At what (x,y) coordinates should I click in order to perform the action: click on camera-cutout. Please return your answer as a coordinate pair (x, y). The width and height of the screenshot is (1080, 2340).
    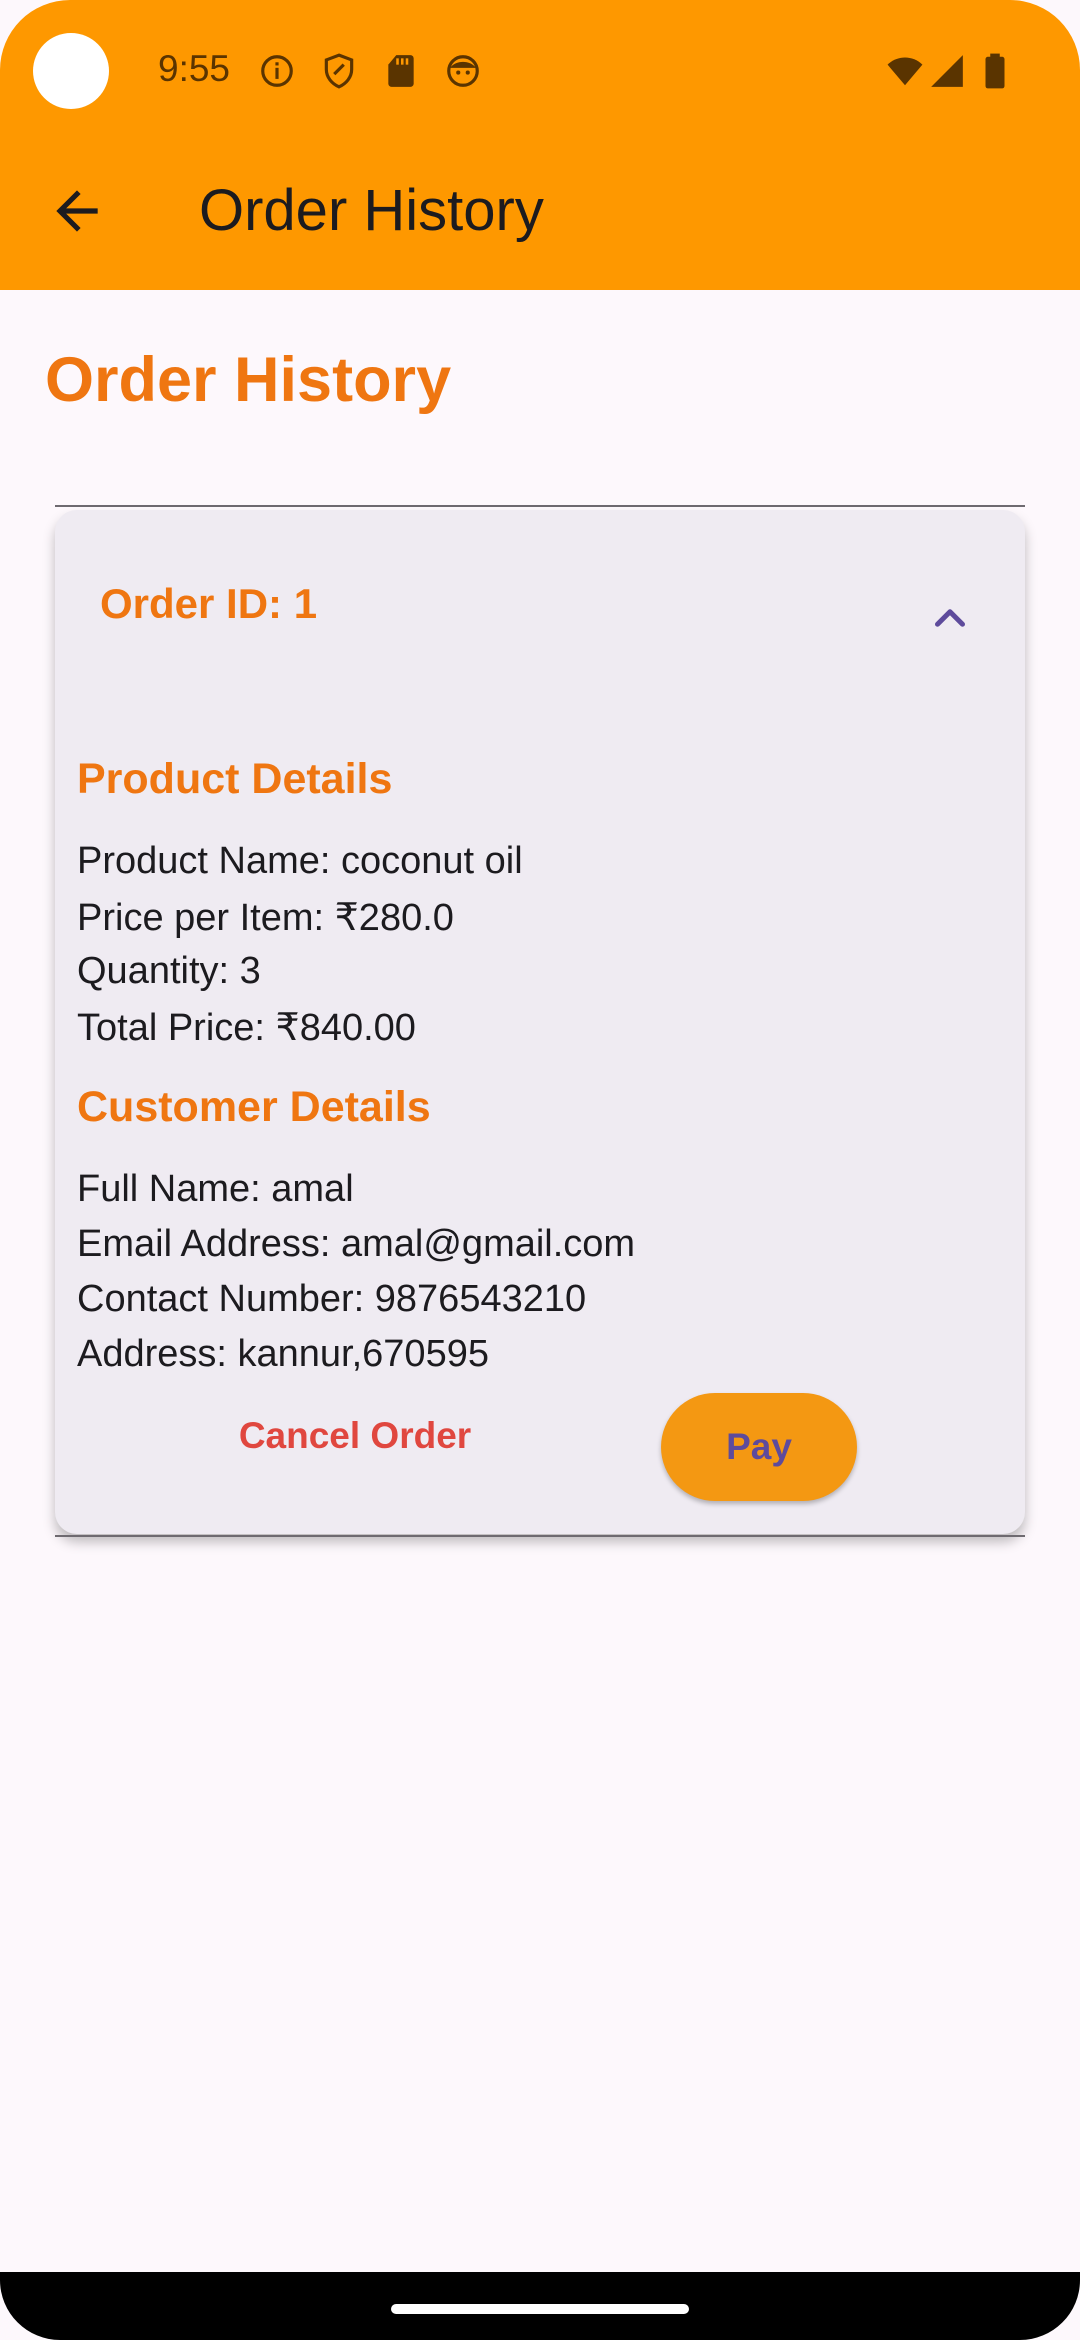
    Looking at the image, I should click on (71, 71).